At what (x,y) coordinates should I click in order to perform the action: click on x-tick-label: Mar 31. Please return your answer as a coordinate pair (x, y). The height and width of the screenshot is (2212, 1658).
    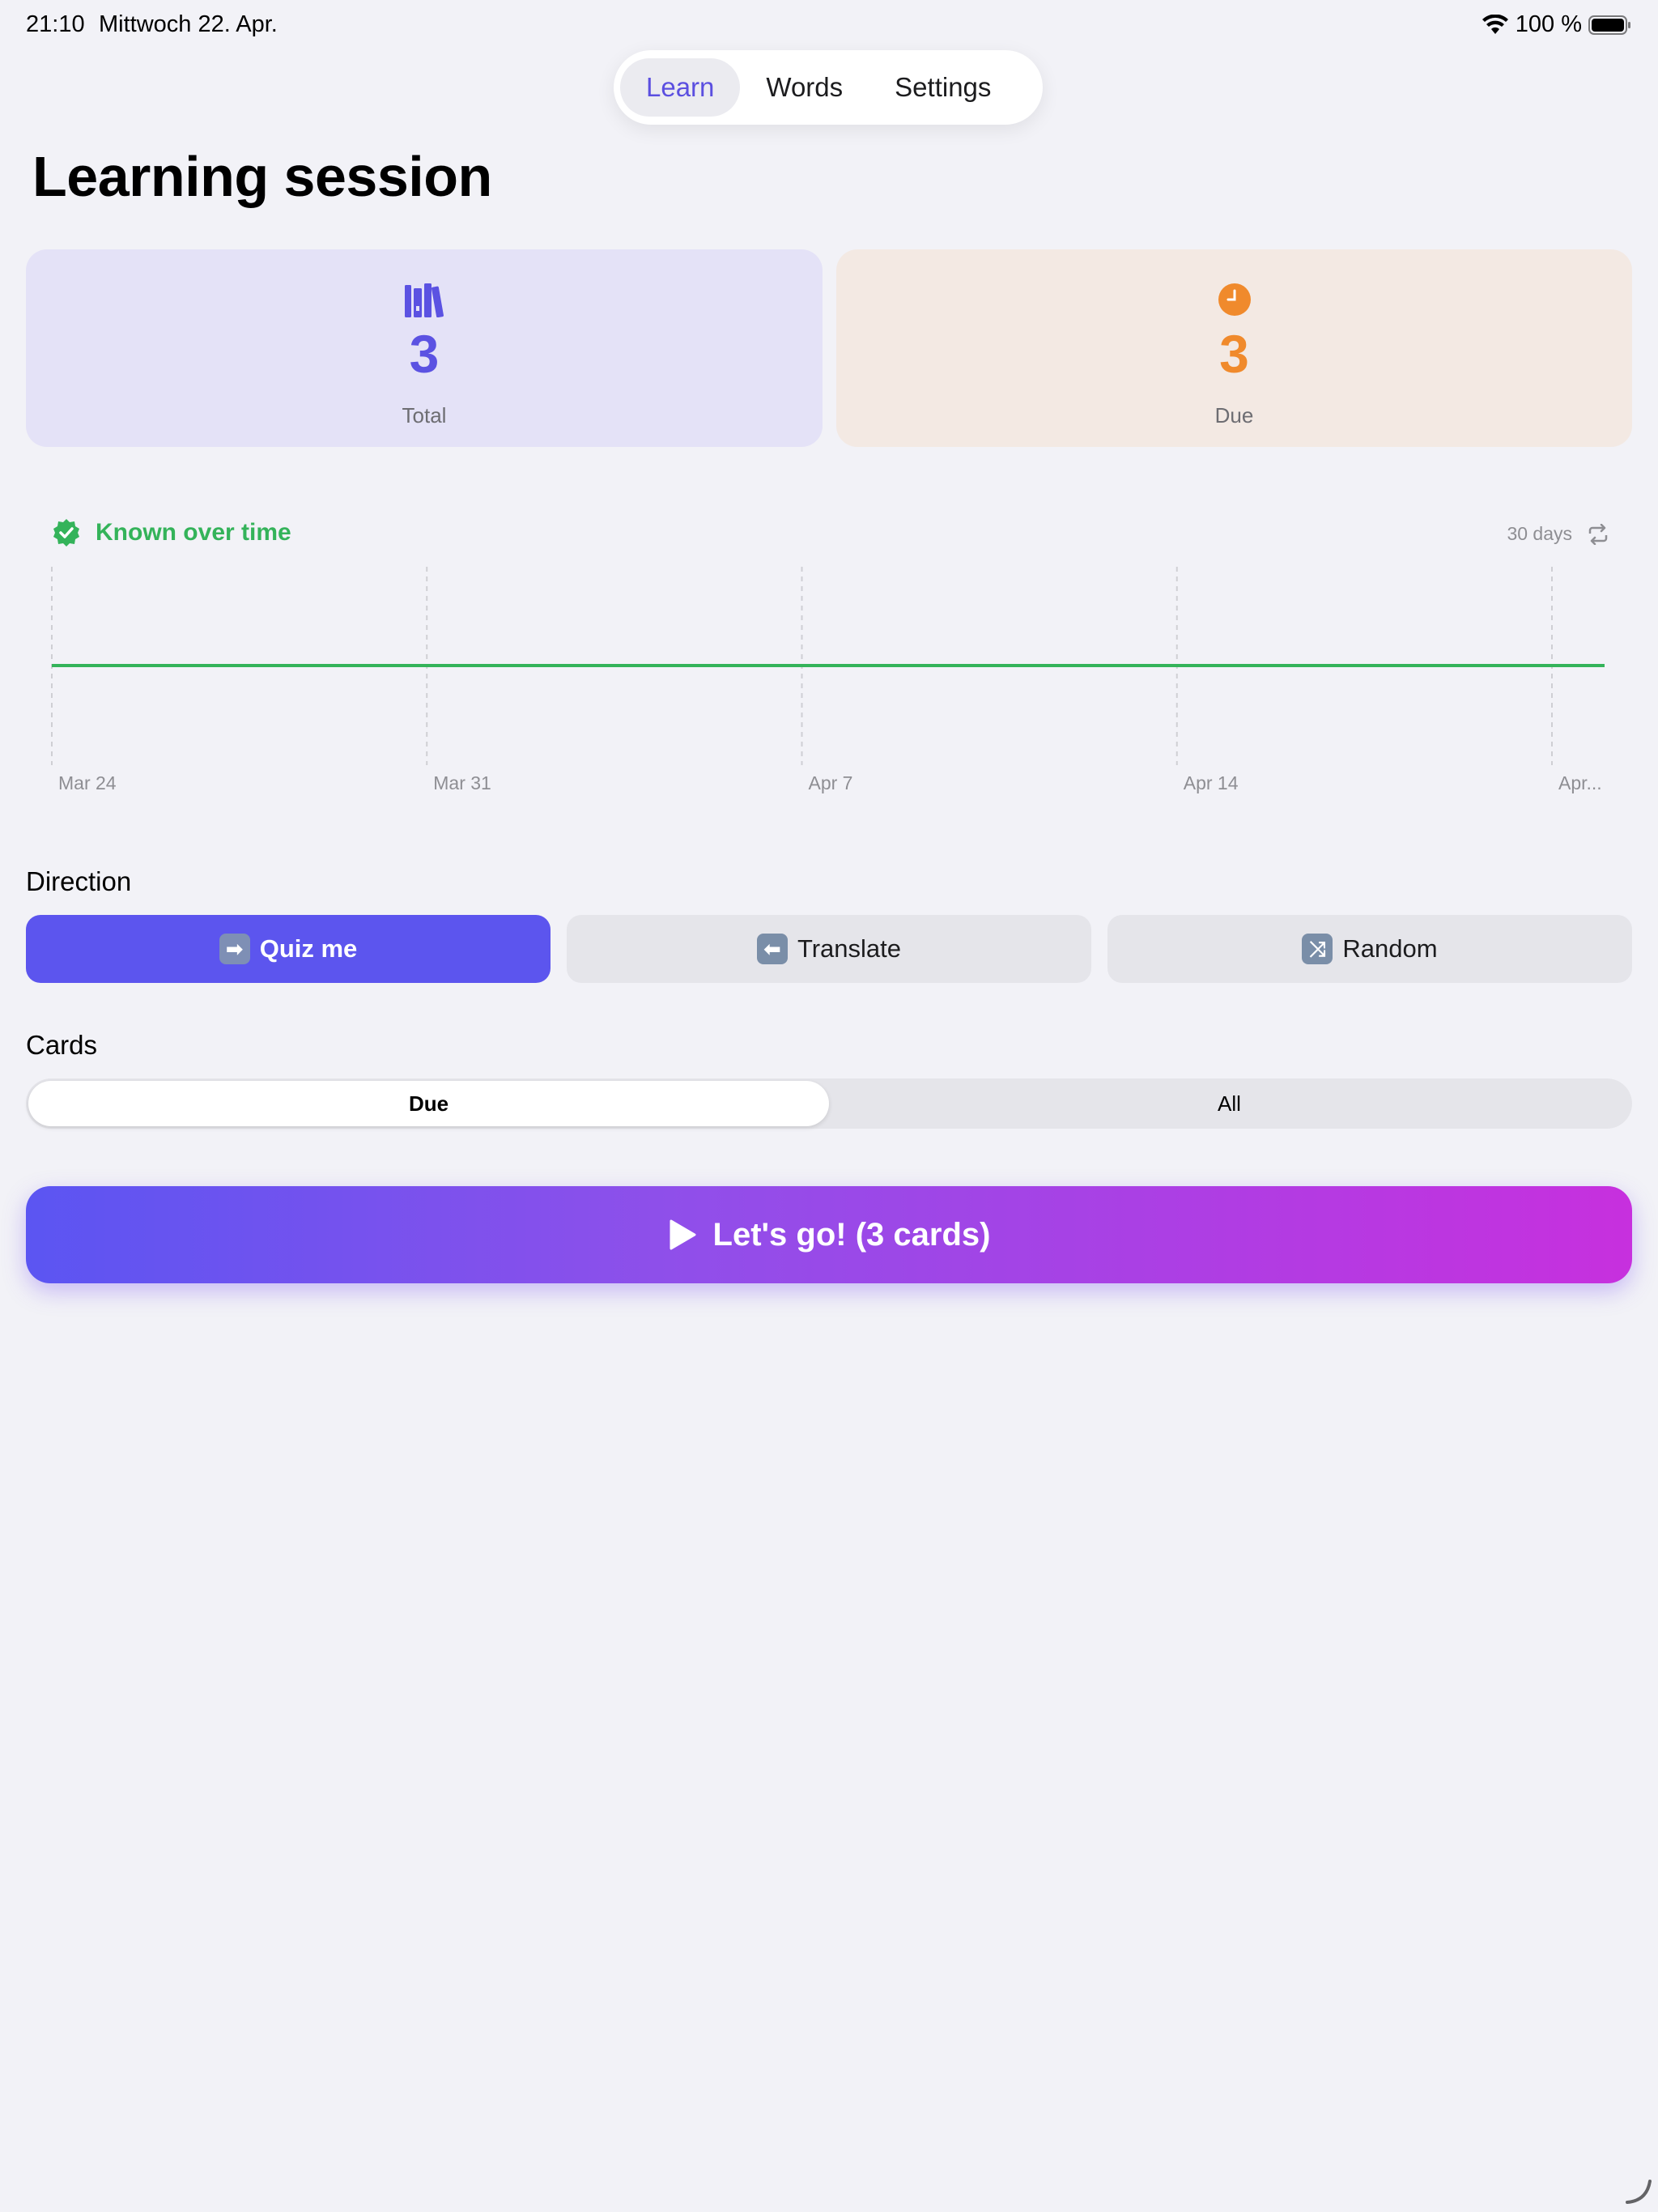
    Looking at the image, I should click on (462, 783).